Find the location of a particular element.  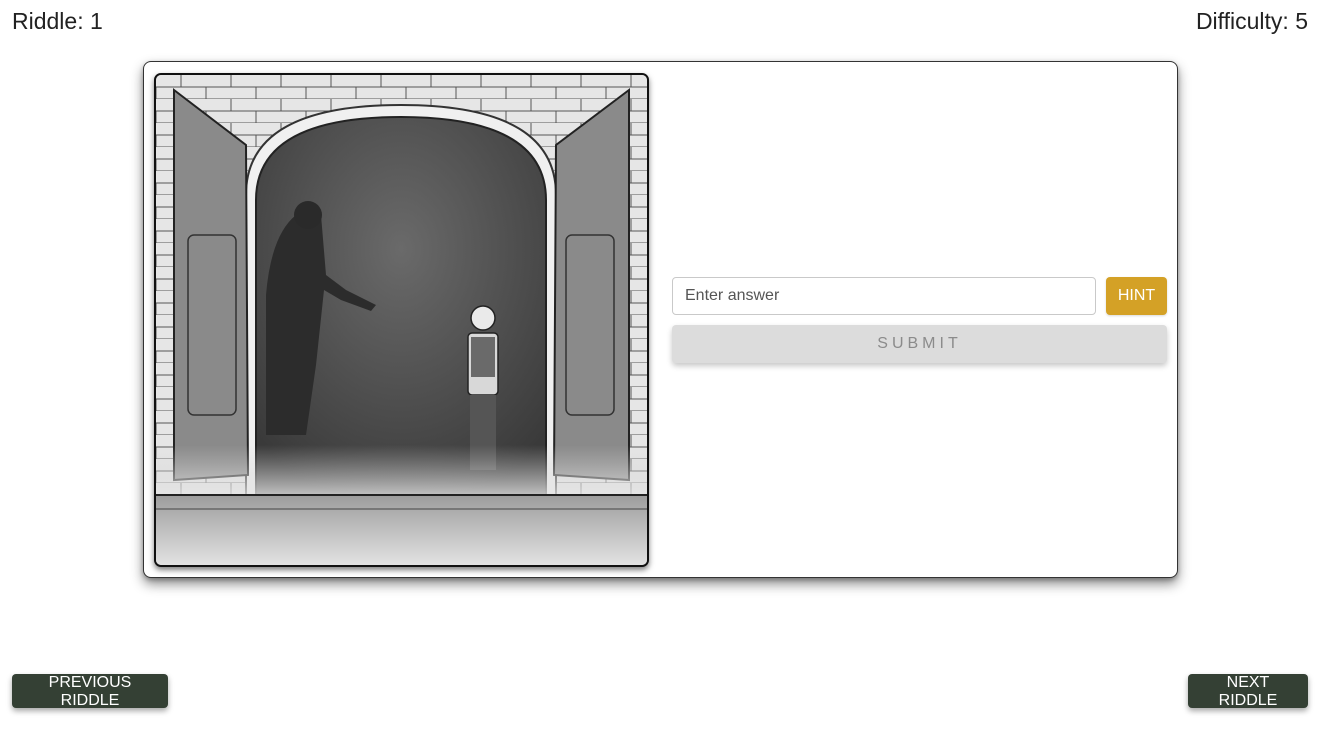

next-riddle-button: NEXT RIDDLE is located at coordinates (1248, 691).